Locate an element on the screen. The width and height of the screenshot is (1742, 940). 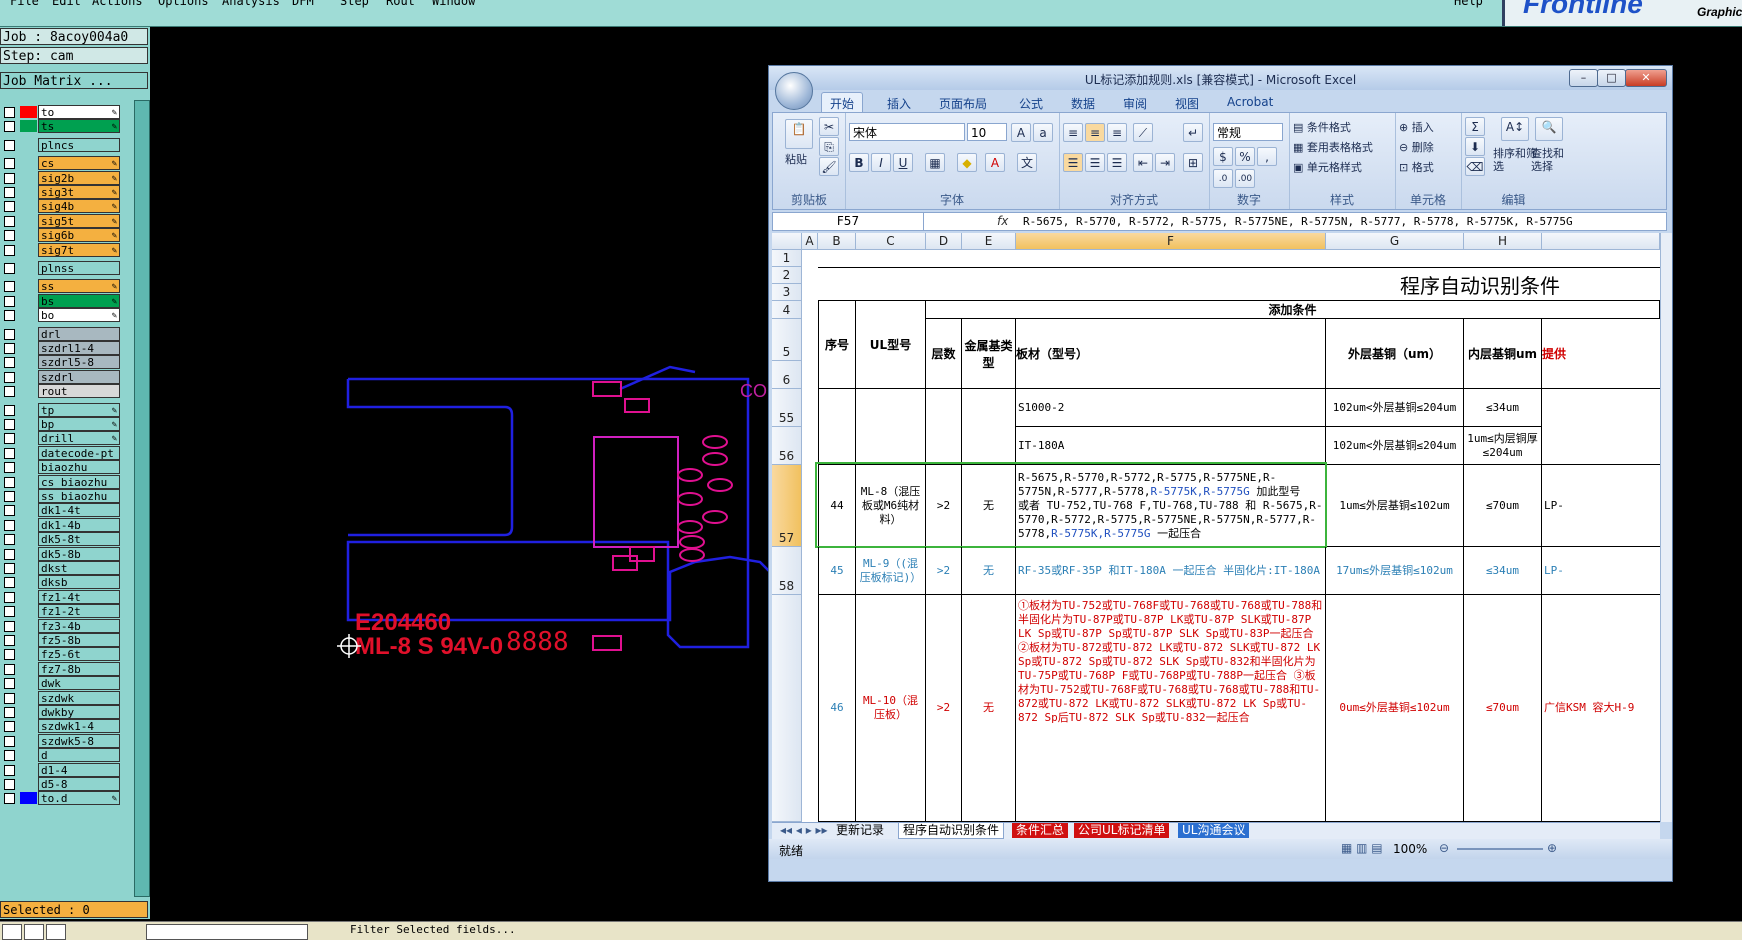
shrink-font-icon: a is located at coordinates (1043, 132).